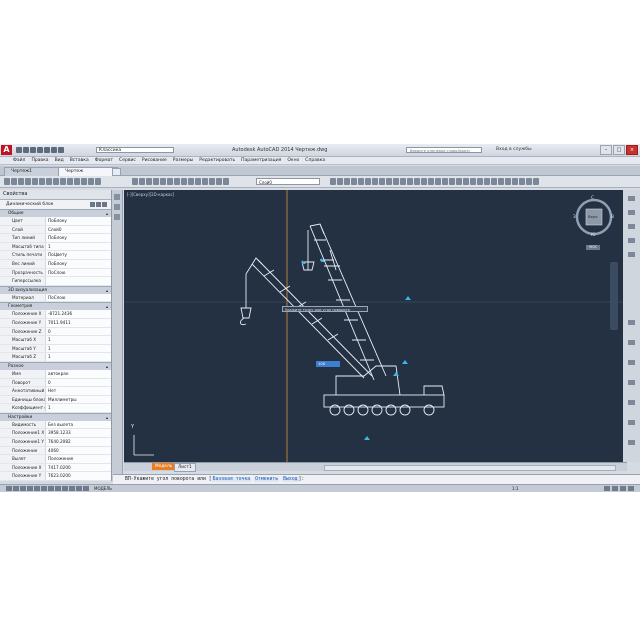  I want to click on property-row: Масштаб X1, so click(55, 340).